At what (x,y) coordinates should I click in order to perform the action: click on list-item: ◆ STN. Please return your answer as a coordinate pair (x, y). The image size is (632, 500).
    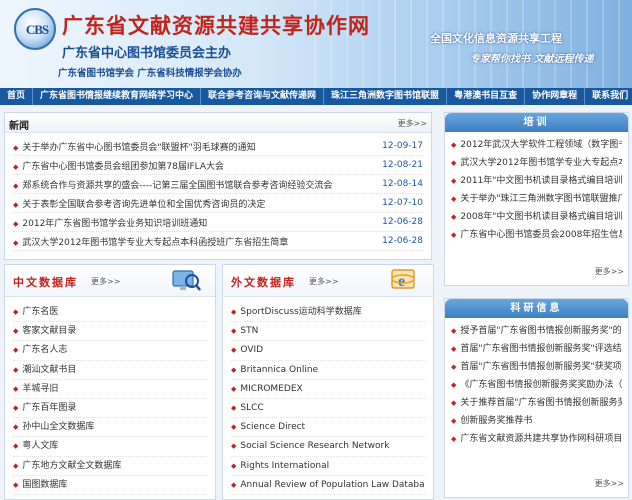
    Looking at the image, I should click on (328, 332).